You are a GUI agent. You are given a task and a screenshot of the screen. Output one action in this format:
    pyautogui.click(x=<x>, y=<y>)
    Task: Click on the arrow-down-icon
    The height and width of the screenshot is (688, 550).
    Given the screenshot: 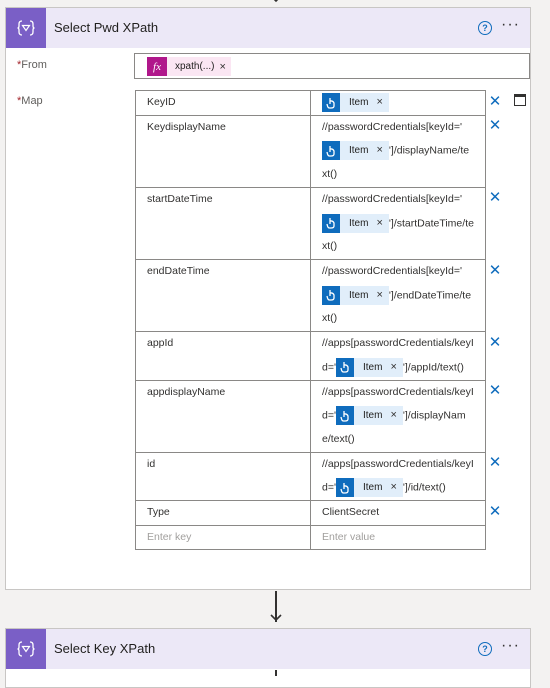 What is the action you would take?
    pyautogui.click(x=276, y=618)
    